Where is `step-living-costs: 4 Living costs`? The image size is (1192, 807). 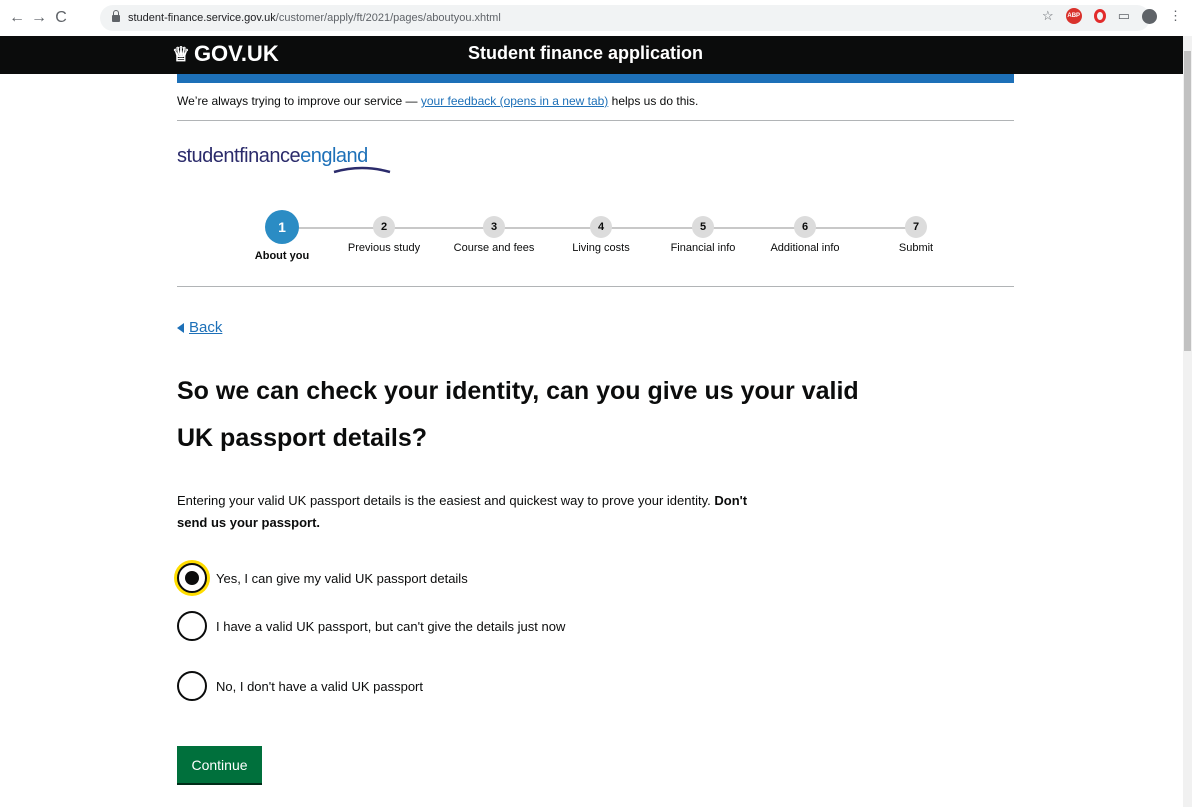
step-living-costs: 4 Living costs is located at coordinates (601, 229).